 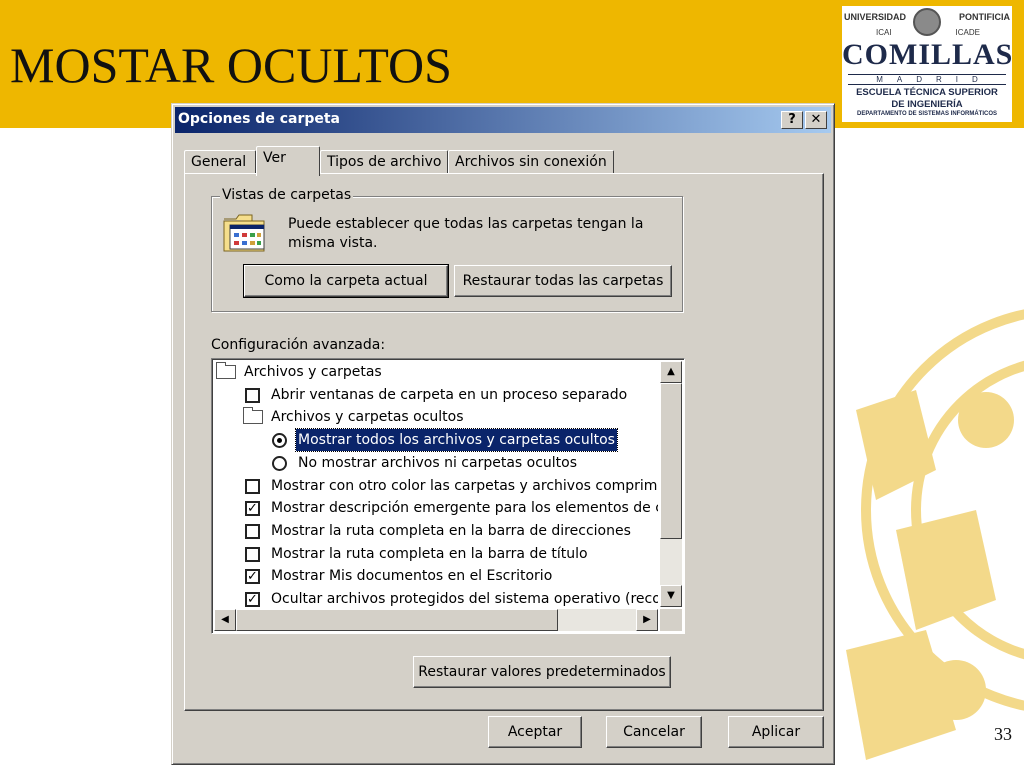 What do you see at coordinates (926, 114) in the screenshot?
I see `logo-department: DEPARTAMENTO DE SISTEMAS INFORMÁTICOS` at bounding box center [926, 114].